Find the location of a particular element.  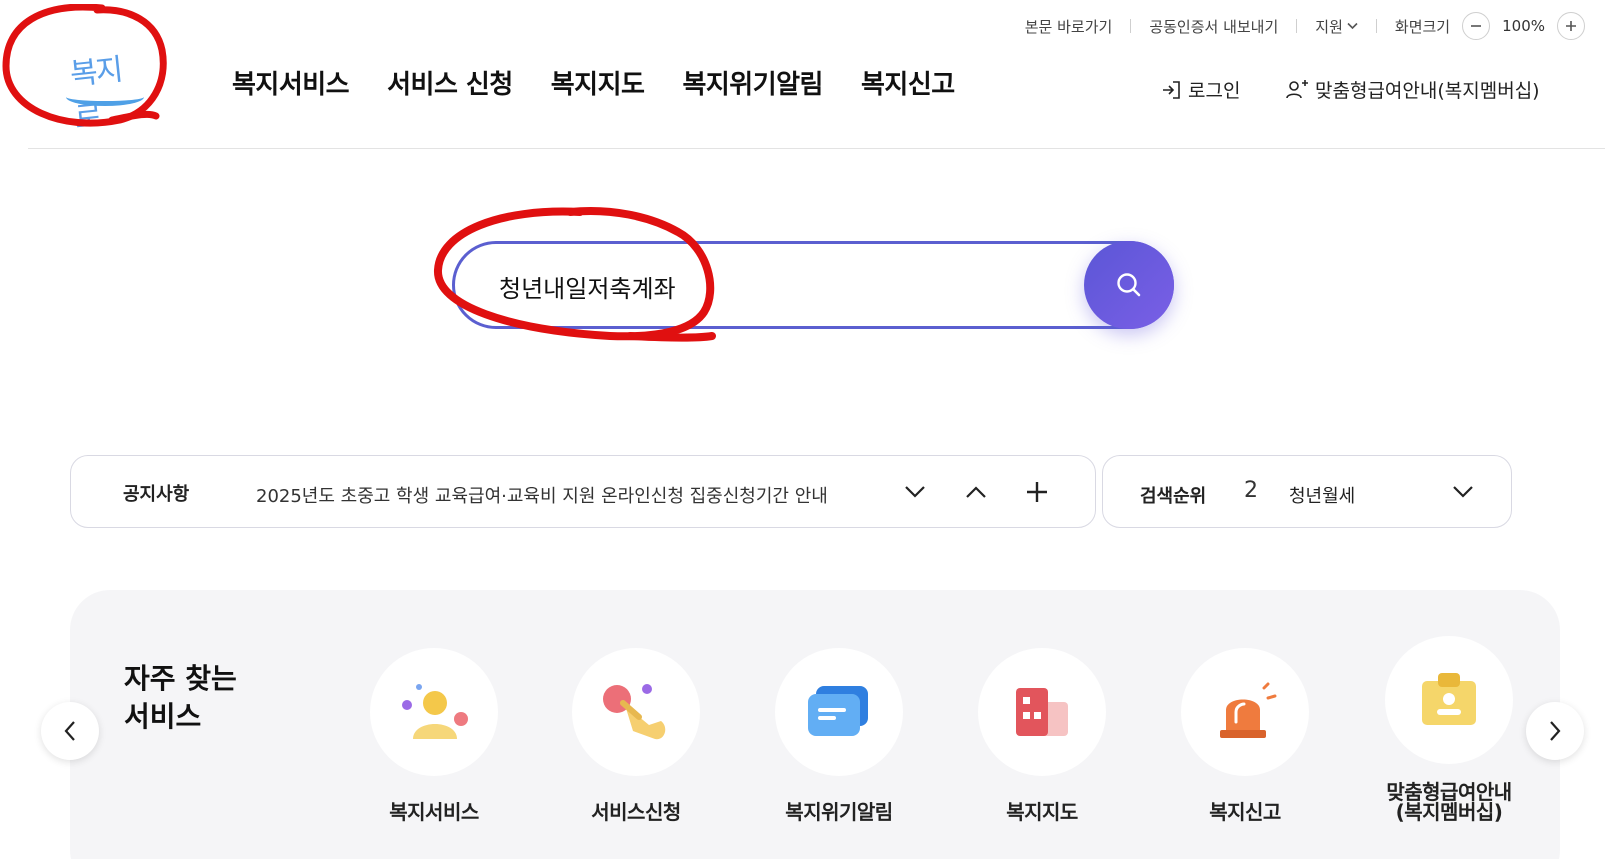

service-label: 복지위기알림 is located at coordinates (839, 812).